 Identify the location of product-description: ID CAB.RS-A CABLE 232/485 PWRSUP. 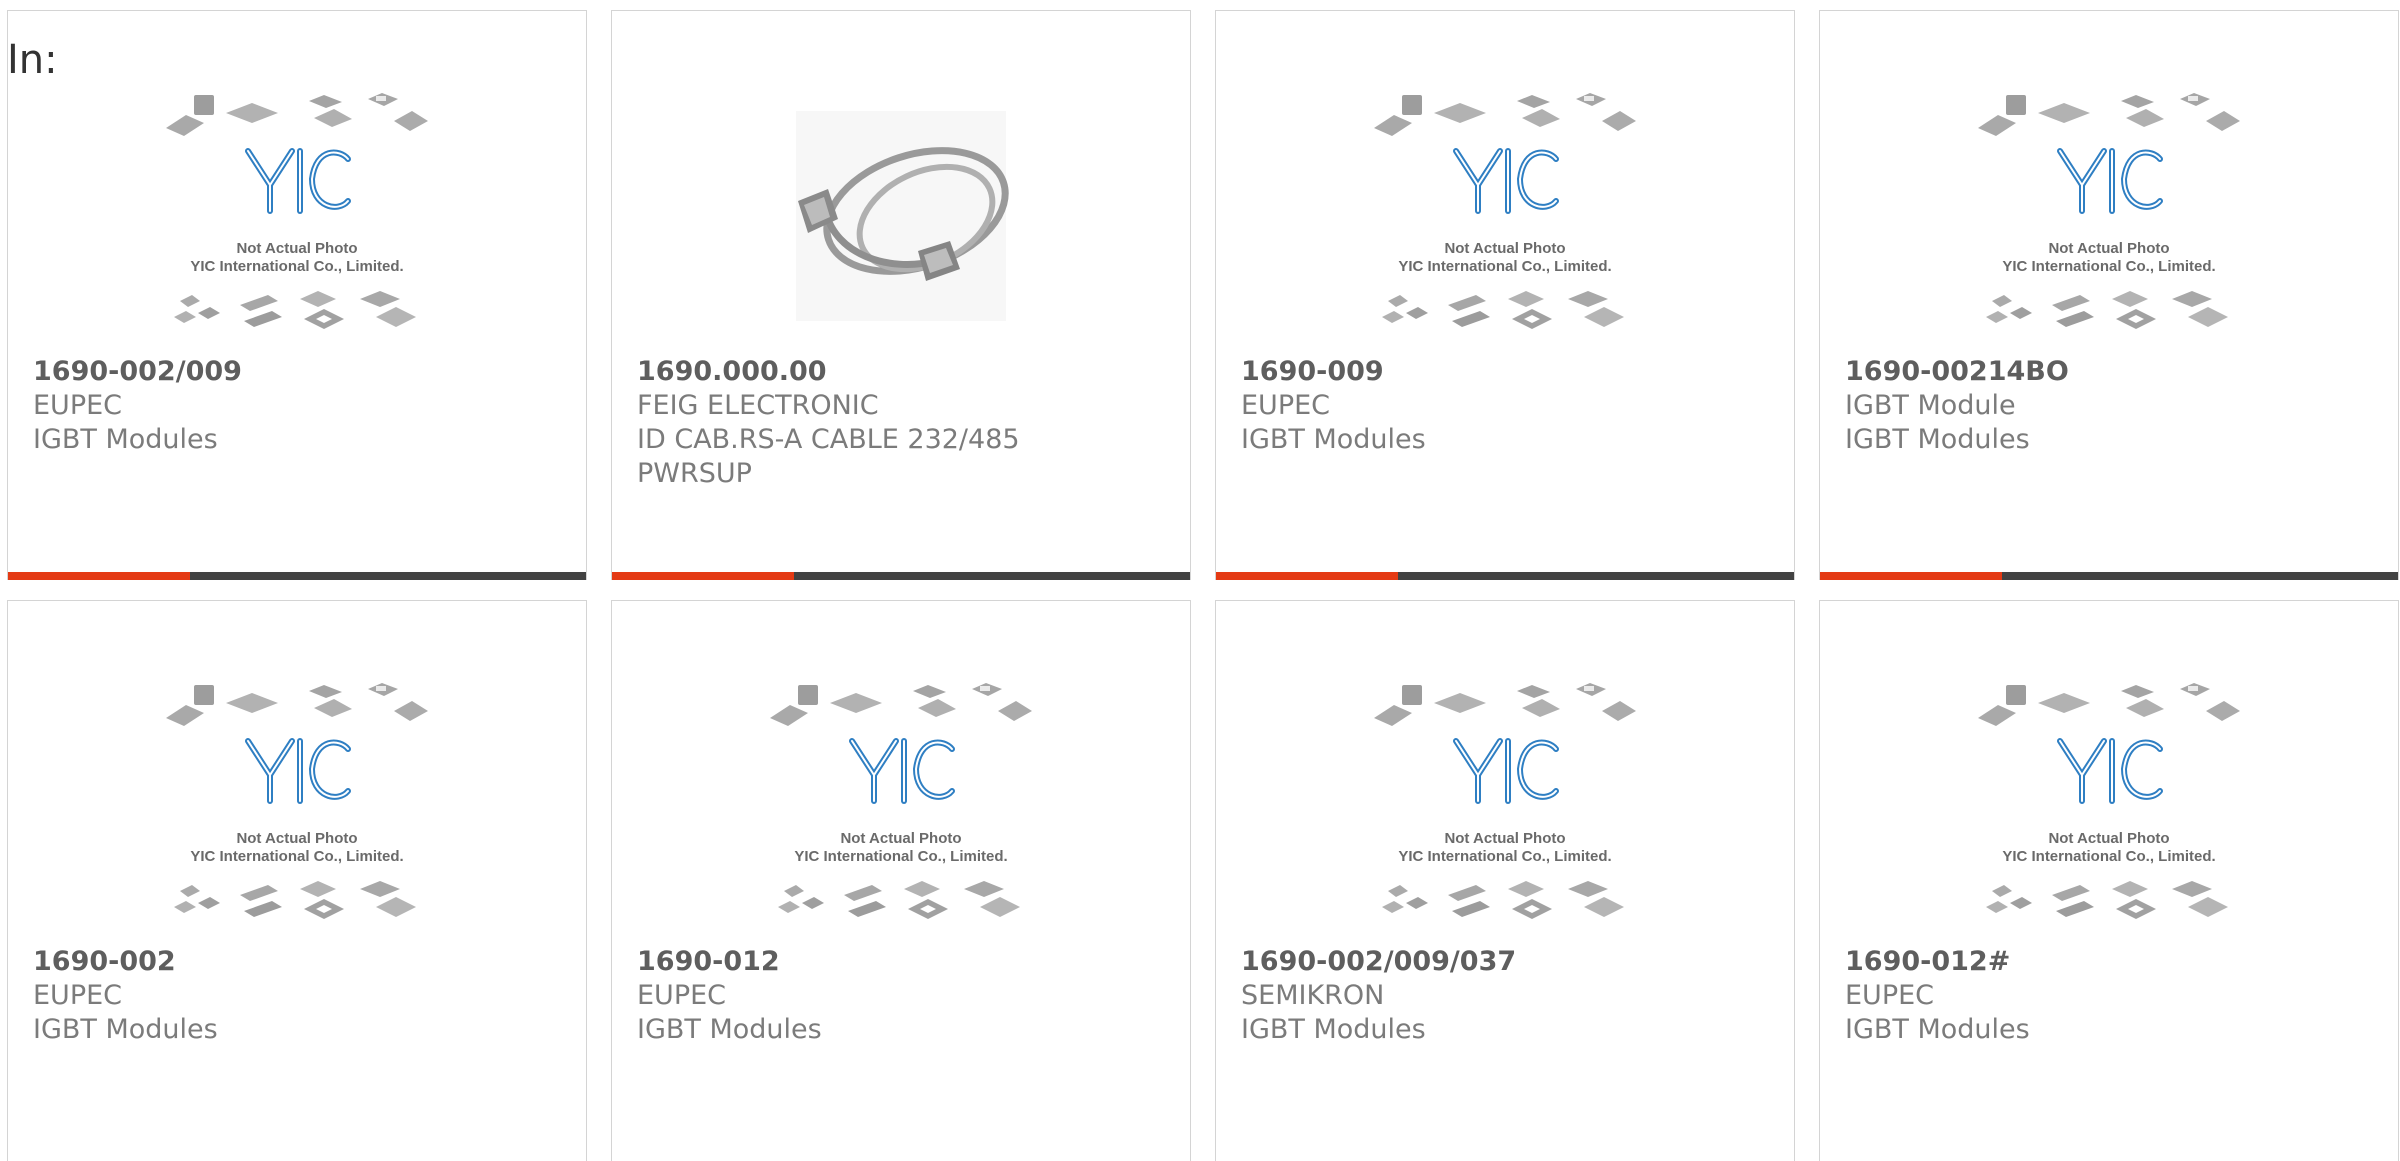
(828, 456).